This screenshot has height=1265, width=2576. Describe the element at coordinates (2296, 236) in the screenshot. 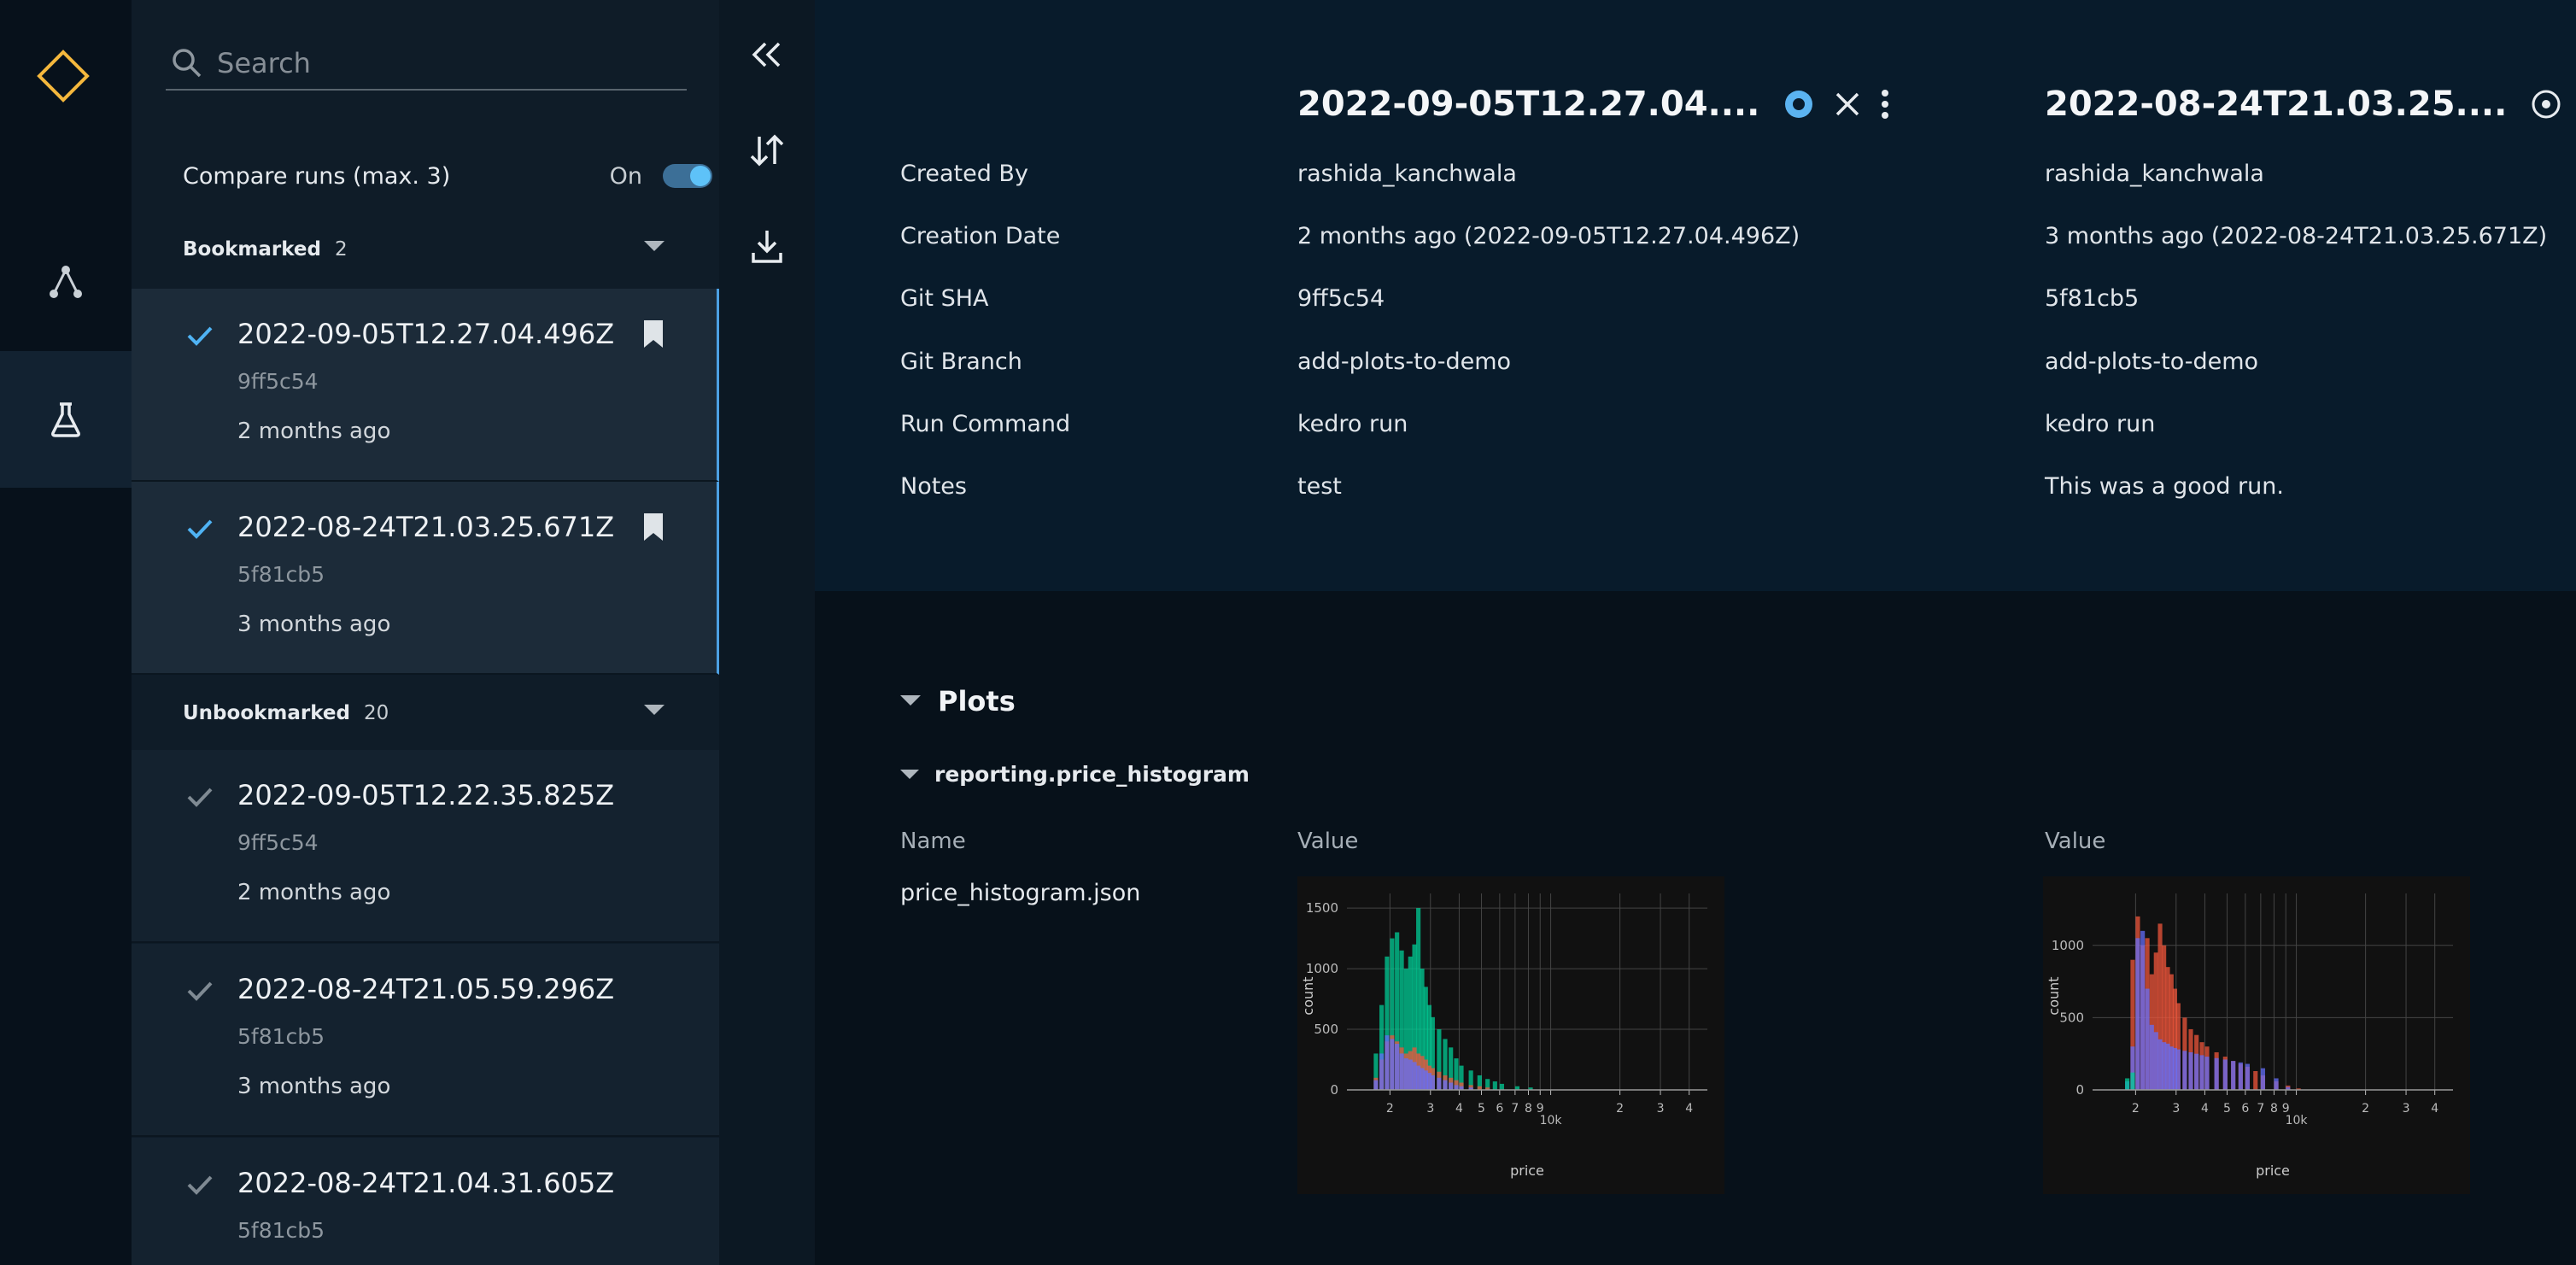

I see `creation-date-value: 3 months ago (2022-08-24T21.03.25.671Z)` at that location.